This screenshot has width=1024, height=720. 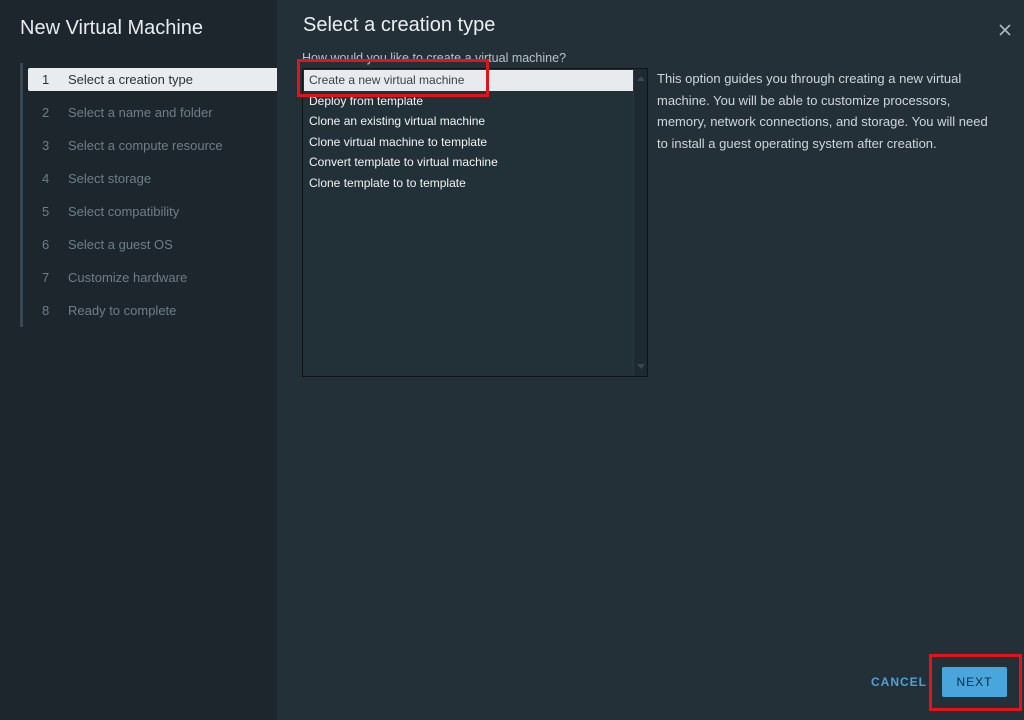 I want to click on step-ready-to-complete: 8 Ready to complete, so click(x=152, y=315).